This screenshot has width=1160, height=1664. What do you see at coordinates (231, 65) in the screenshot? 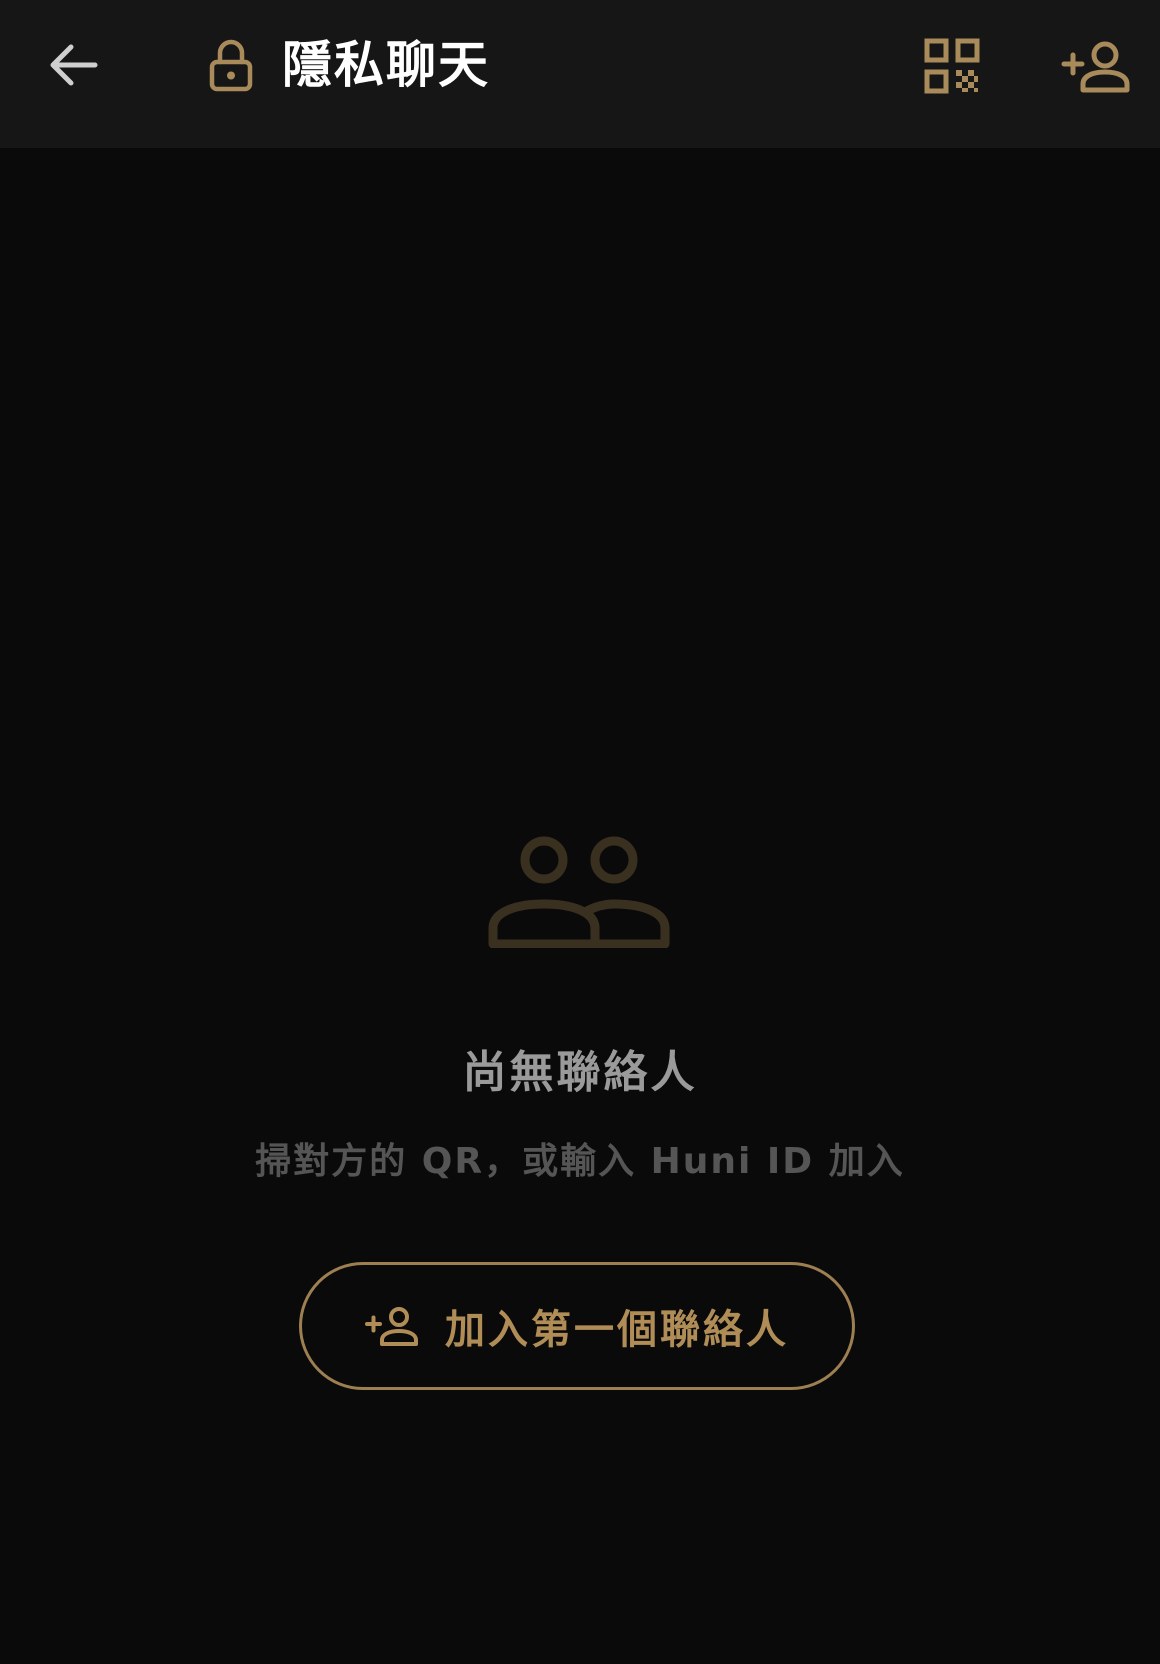
I see `lock-icon` at bounding box center [231, 65].